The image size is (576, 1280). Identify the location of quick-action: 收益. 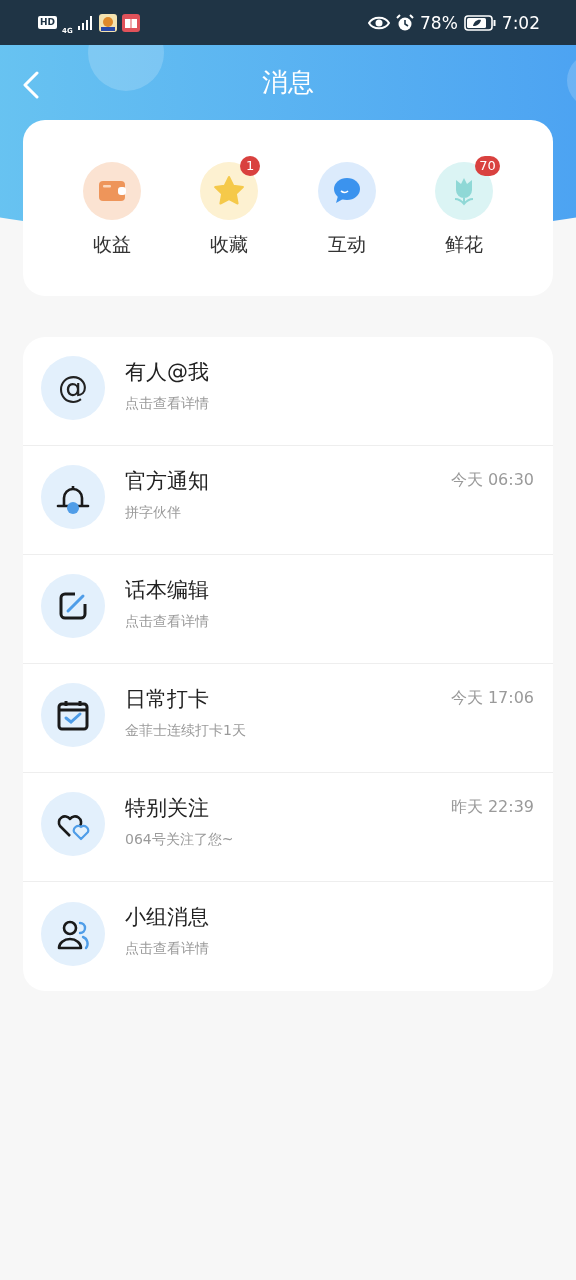
(112, 208).